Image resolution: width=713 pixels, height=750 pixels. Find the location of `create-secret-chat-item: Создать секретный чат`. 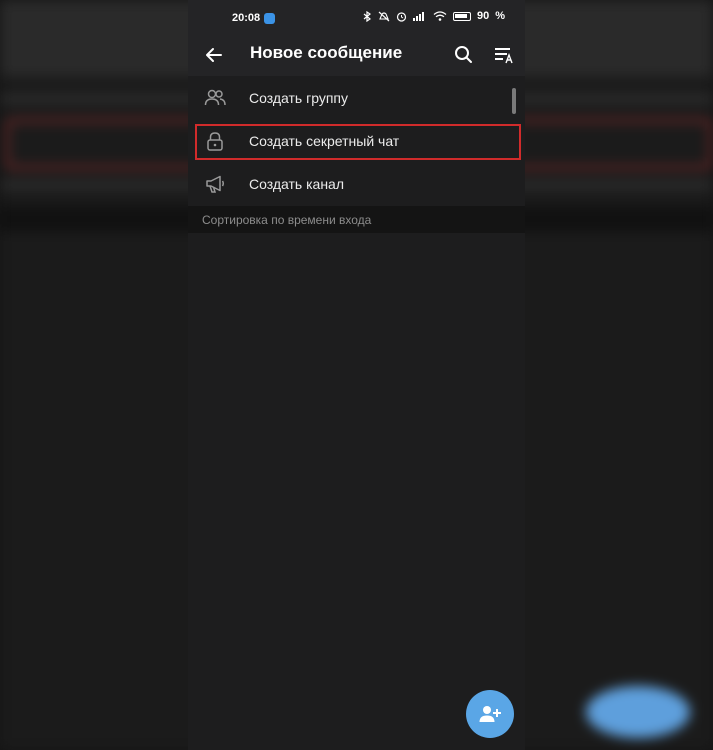

create-secret-chat-item: Создать секретный чат is located at coordinates (356, 140).